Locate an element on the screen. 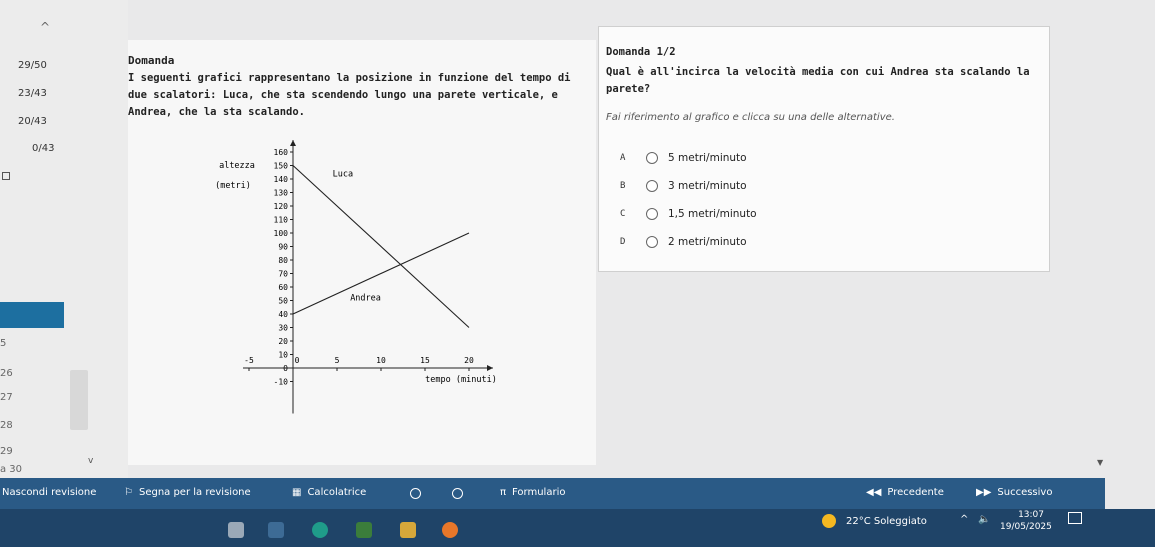 The height and width of the screenshot is (547, 1155). y-tick-label: 0 is located at coordinates (285, 368).